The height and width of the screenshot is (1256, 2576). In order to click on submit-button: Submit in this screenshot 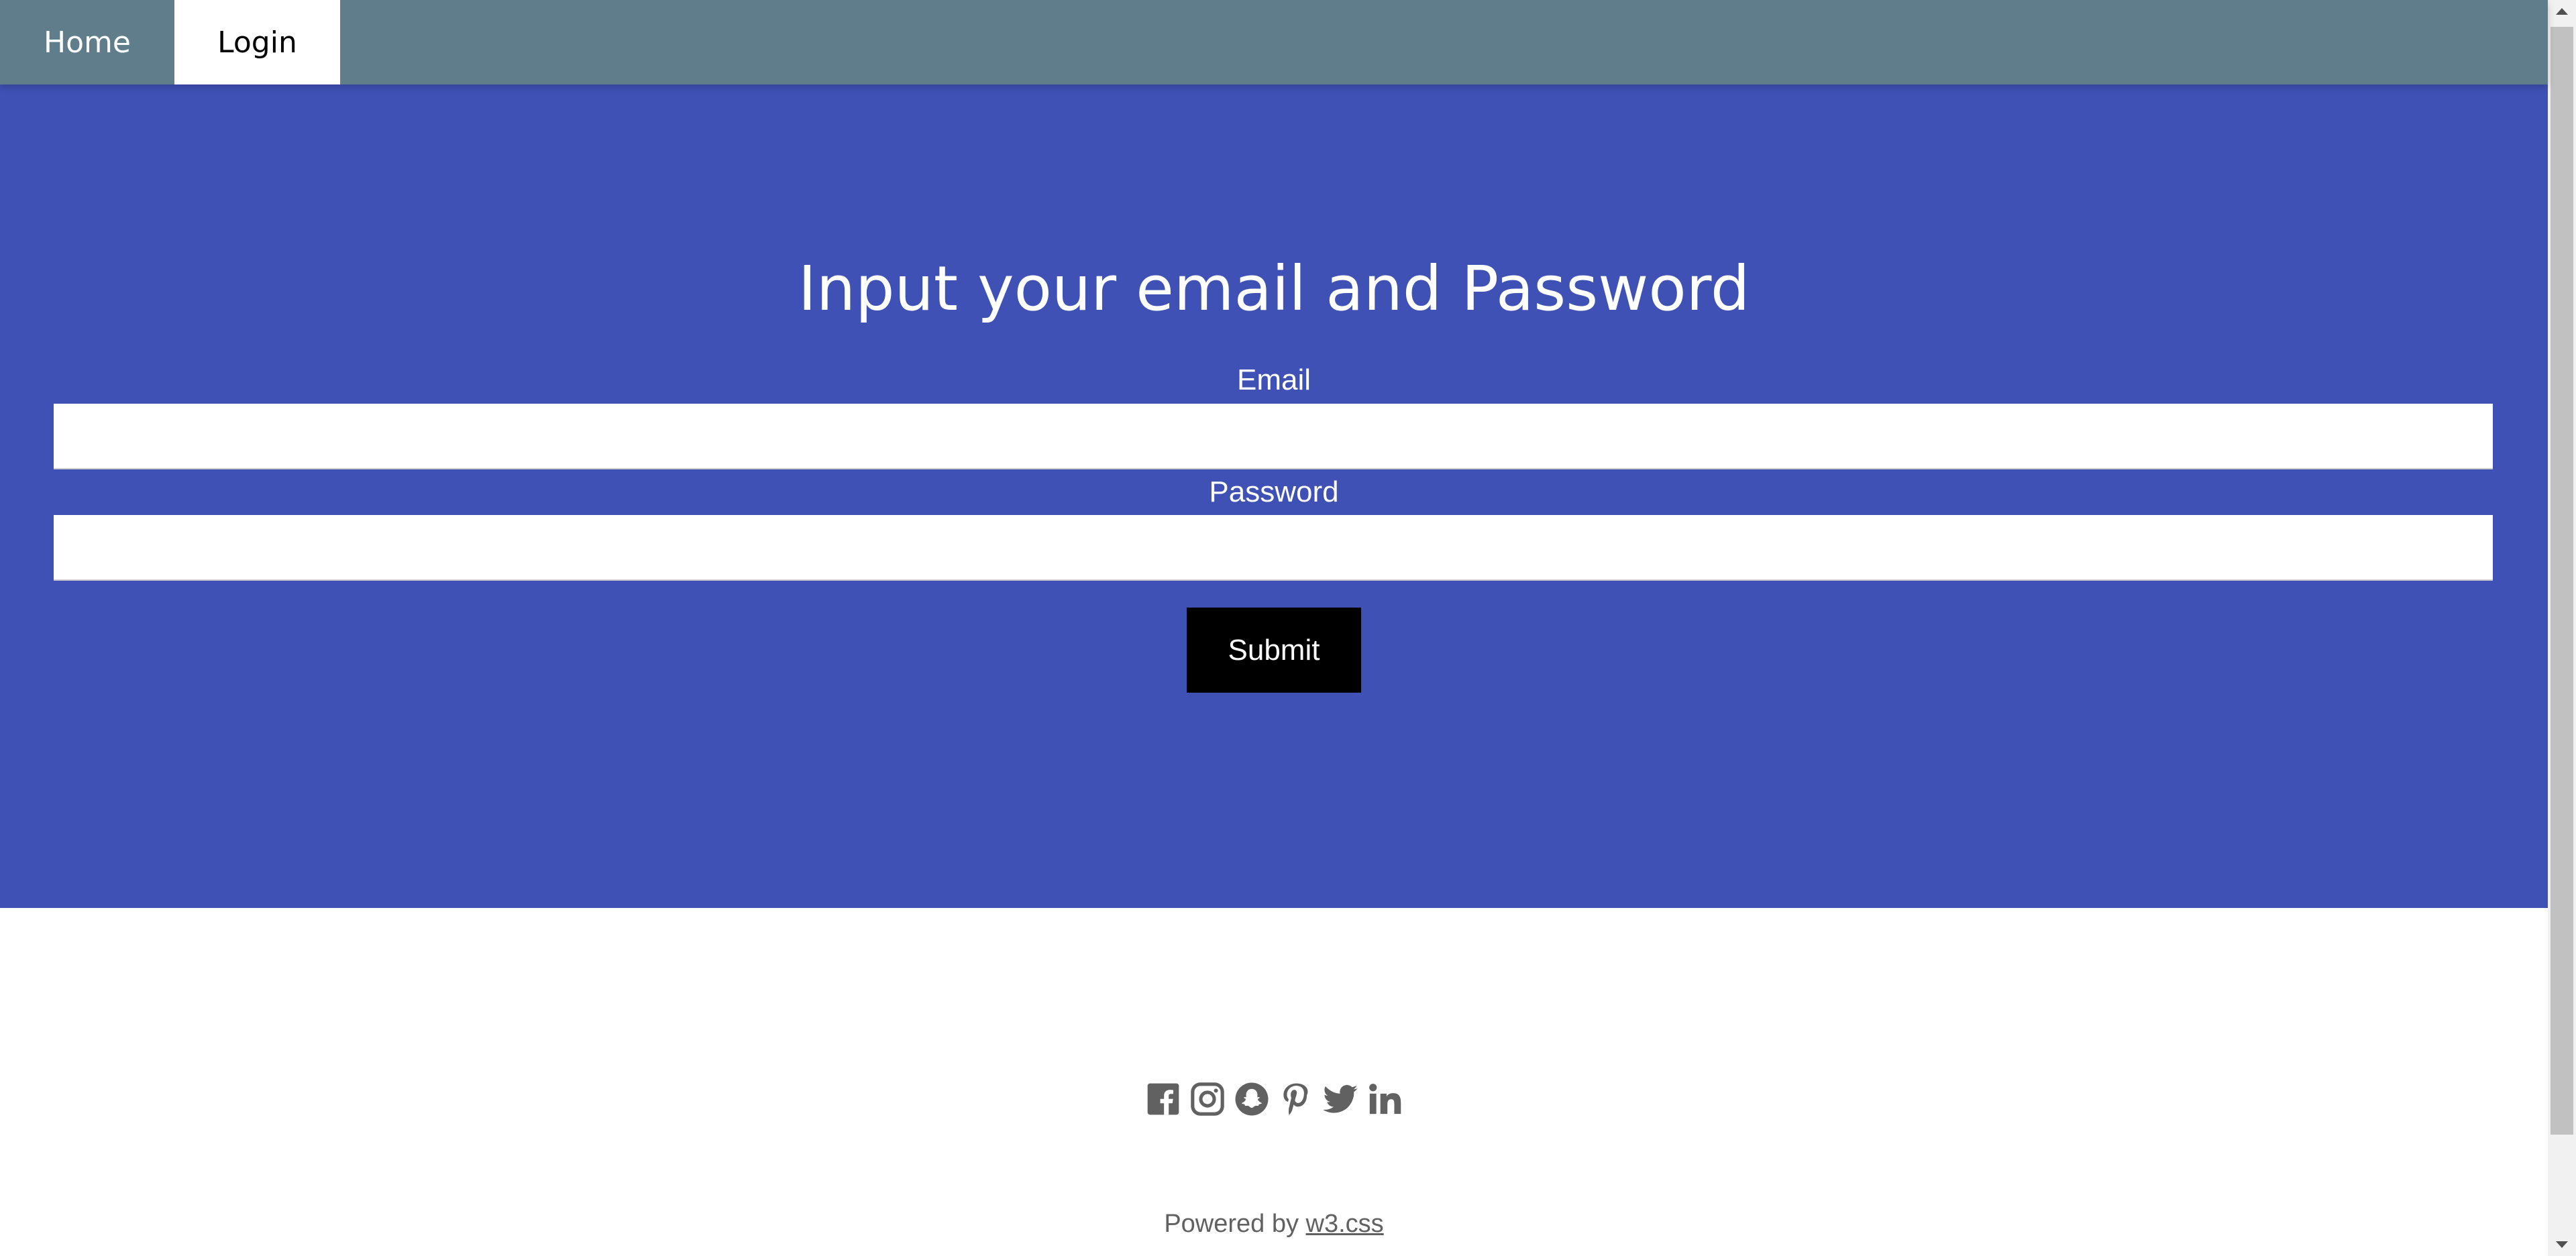, I will do `click(1274, 650)`.